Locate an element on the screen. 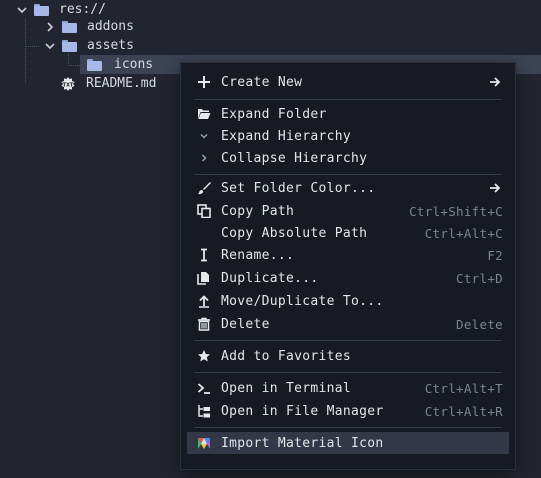  menu-item-label: Create New is located at coordinates (262, 82).